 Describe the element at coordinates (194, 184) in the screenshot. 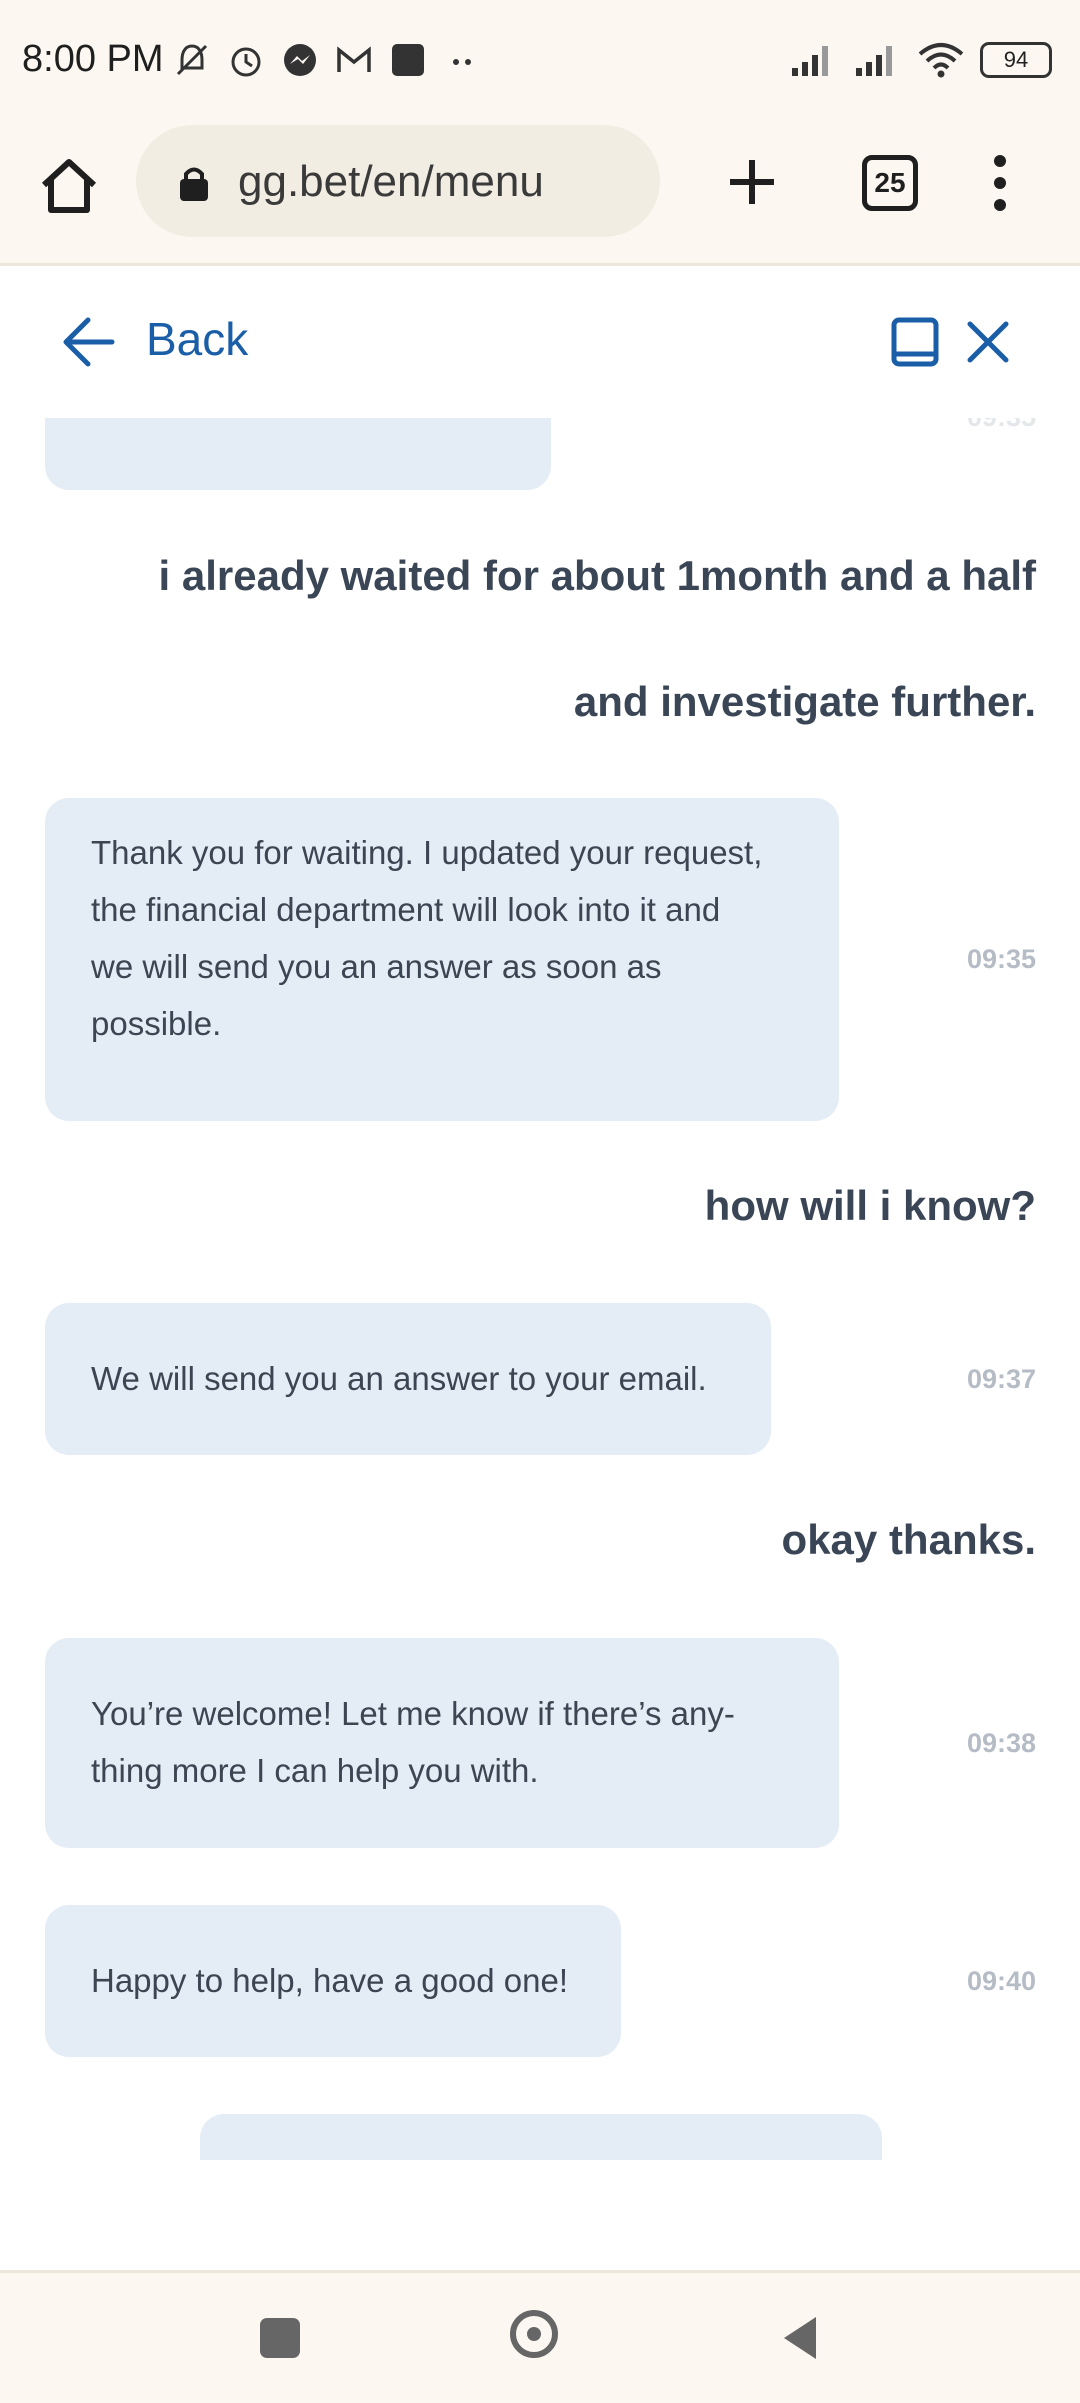

I see `lock-icon` at that location.